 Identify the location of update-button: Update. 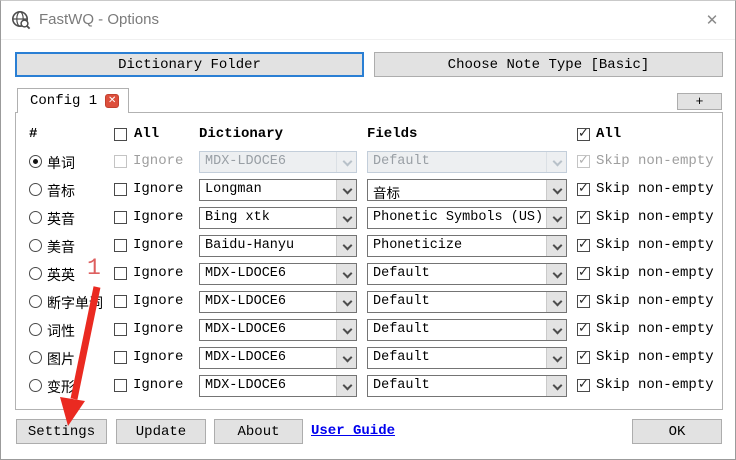
(161, 431).